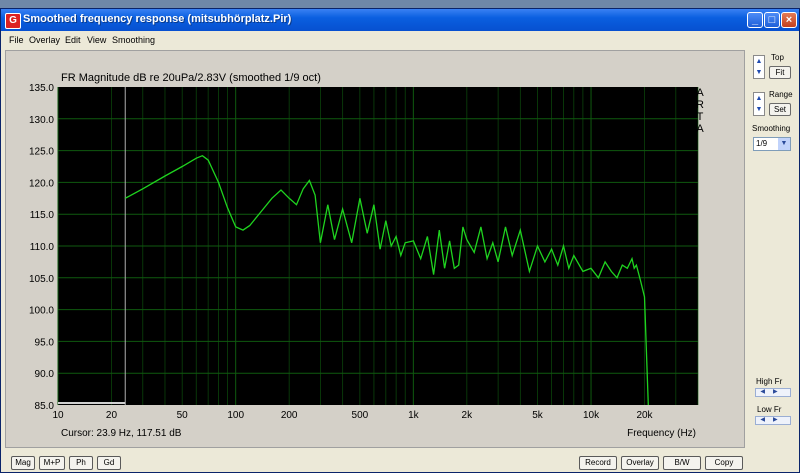 The width and height of the screenshot is (800, 473). Describe the element at coordinates (780, 109) in the screenshot. I see `set-button: Set` at that location.